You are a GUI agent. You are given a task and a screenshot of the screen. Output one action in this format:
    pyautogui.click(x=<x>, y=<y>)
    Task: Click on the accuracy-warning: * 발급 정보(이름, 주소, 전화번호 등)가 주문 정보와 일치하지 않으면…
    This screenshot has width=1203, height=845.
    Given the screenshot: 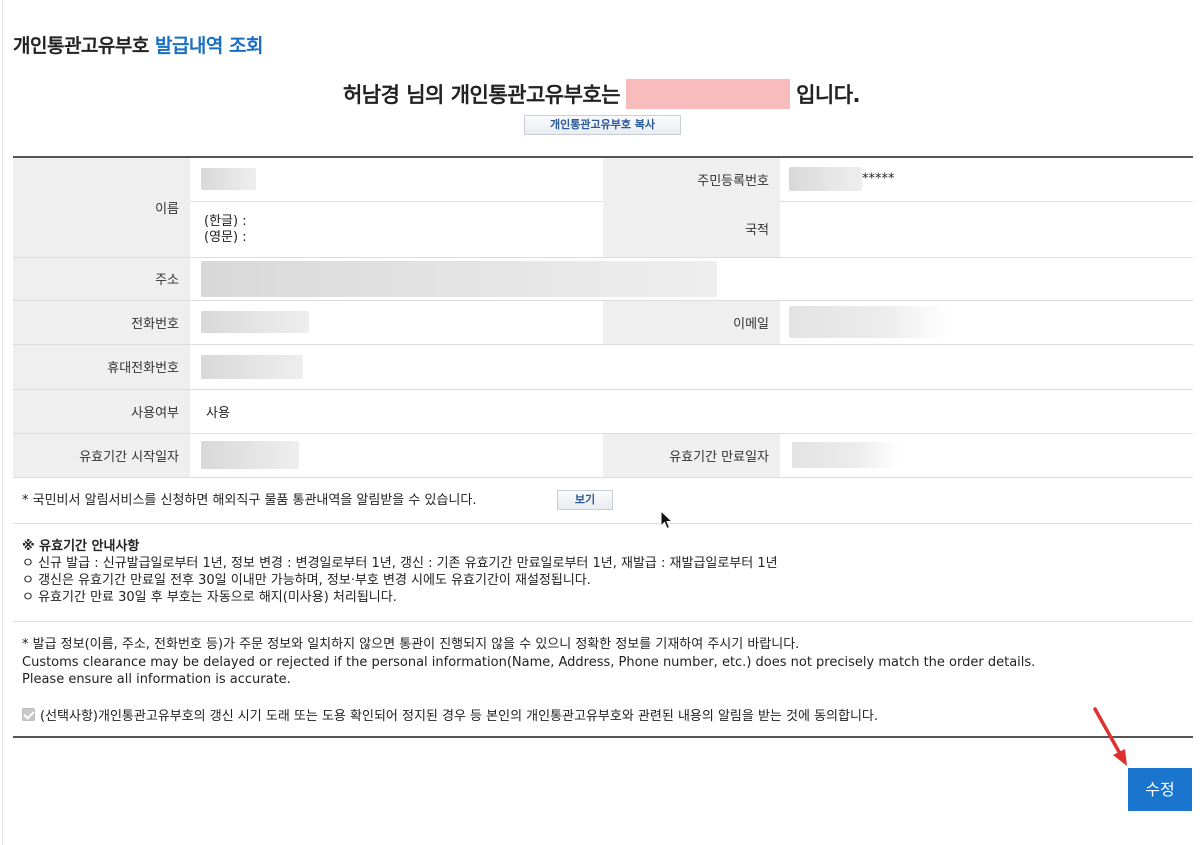 What is the action you would take?
    pyautogui.click(x=528, y=662)
    